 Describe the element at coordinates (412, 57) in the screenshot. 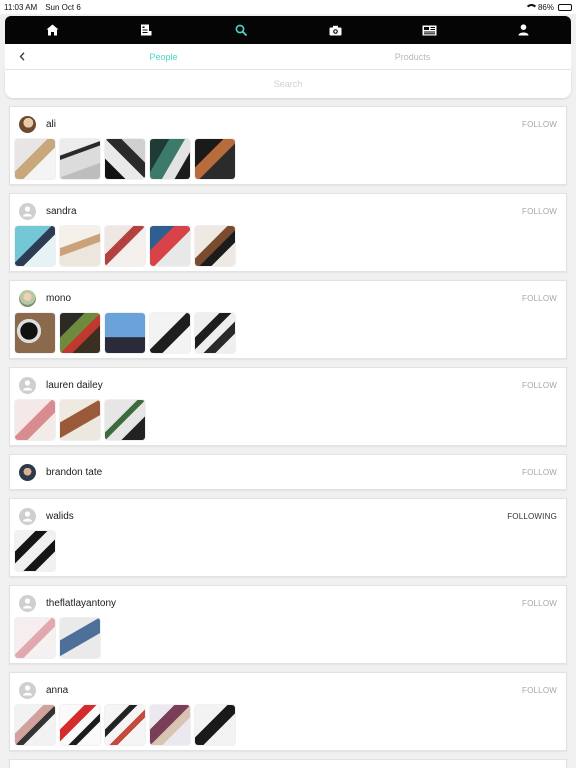

I see `tab-products: Products` at that location.